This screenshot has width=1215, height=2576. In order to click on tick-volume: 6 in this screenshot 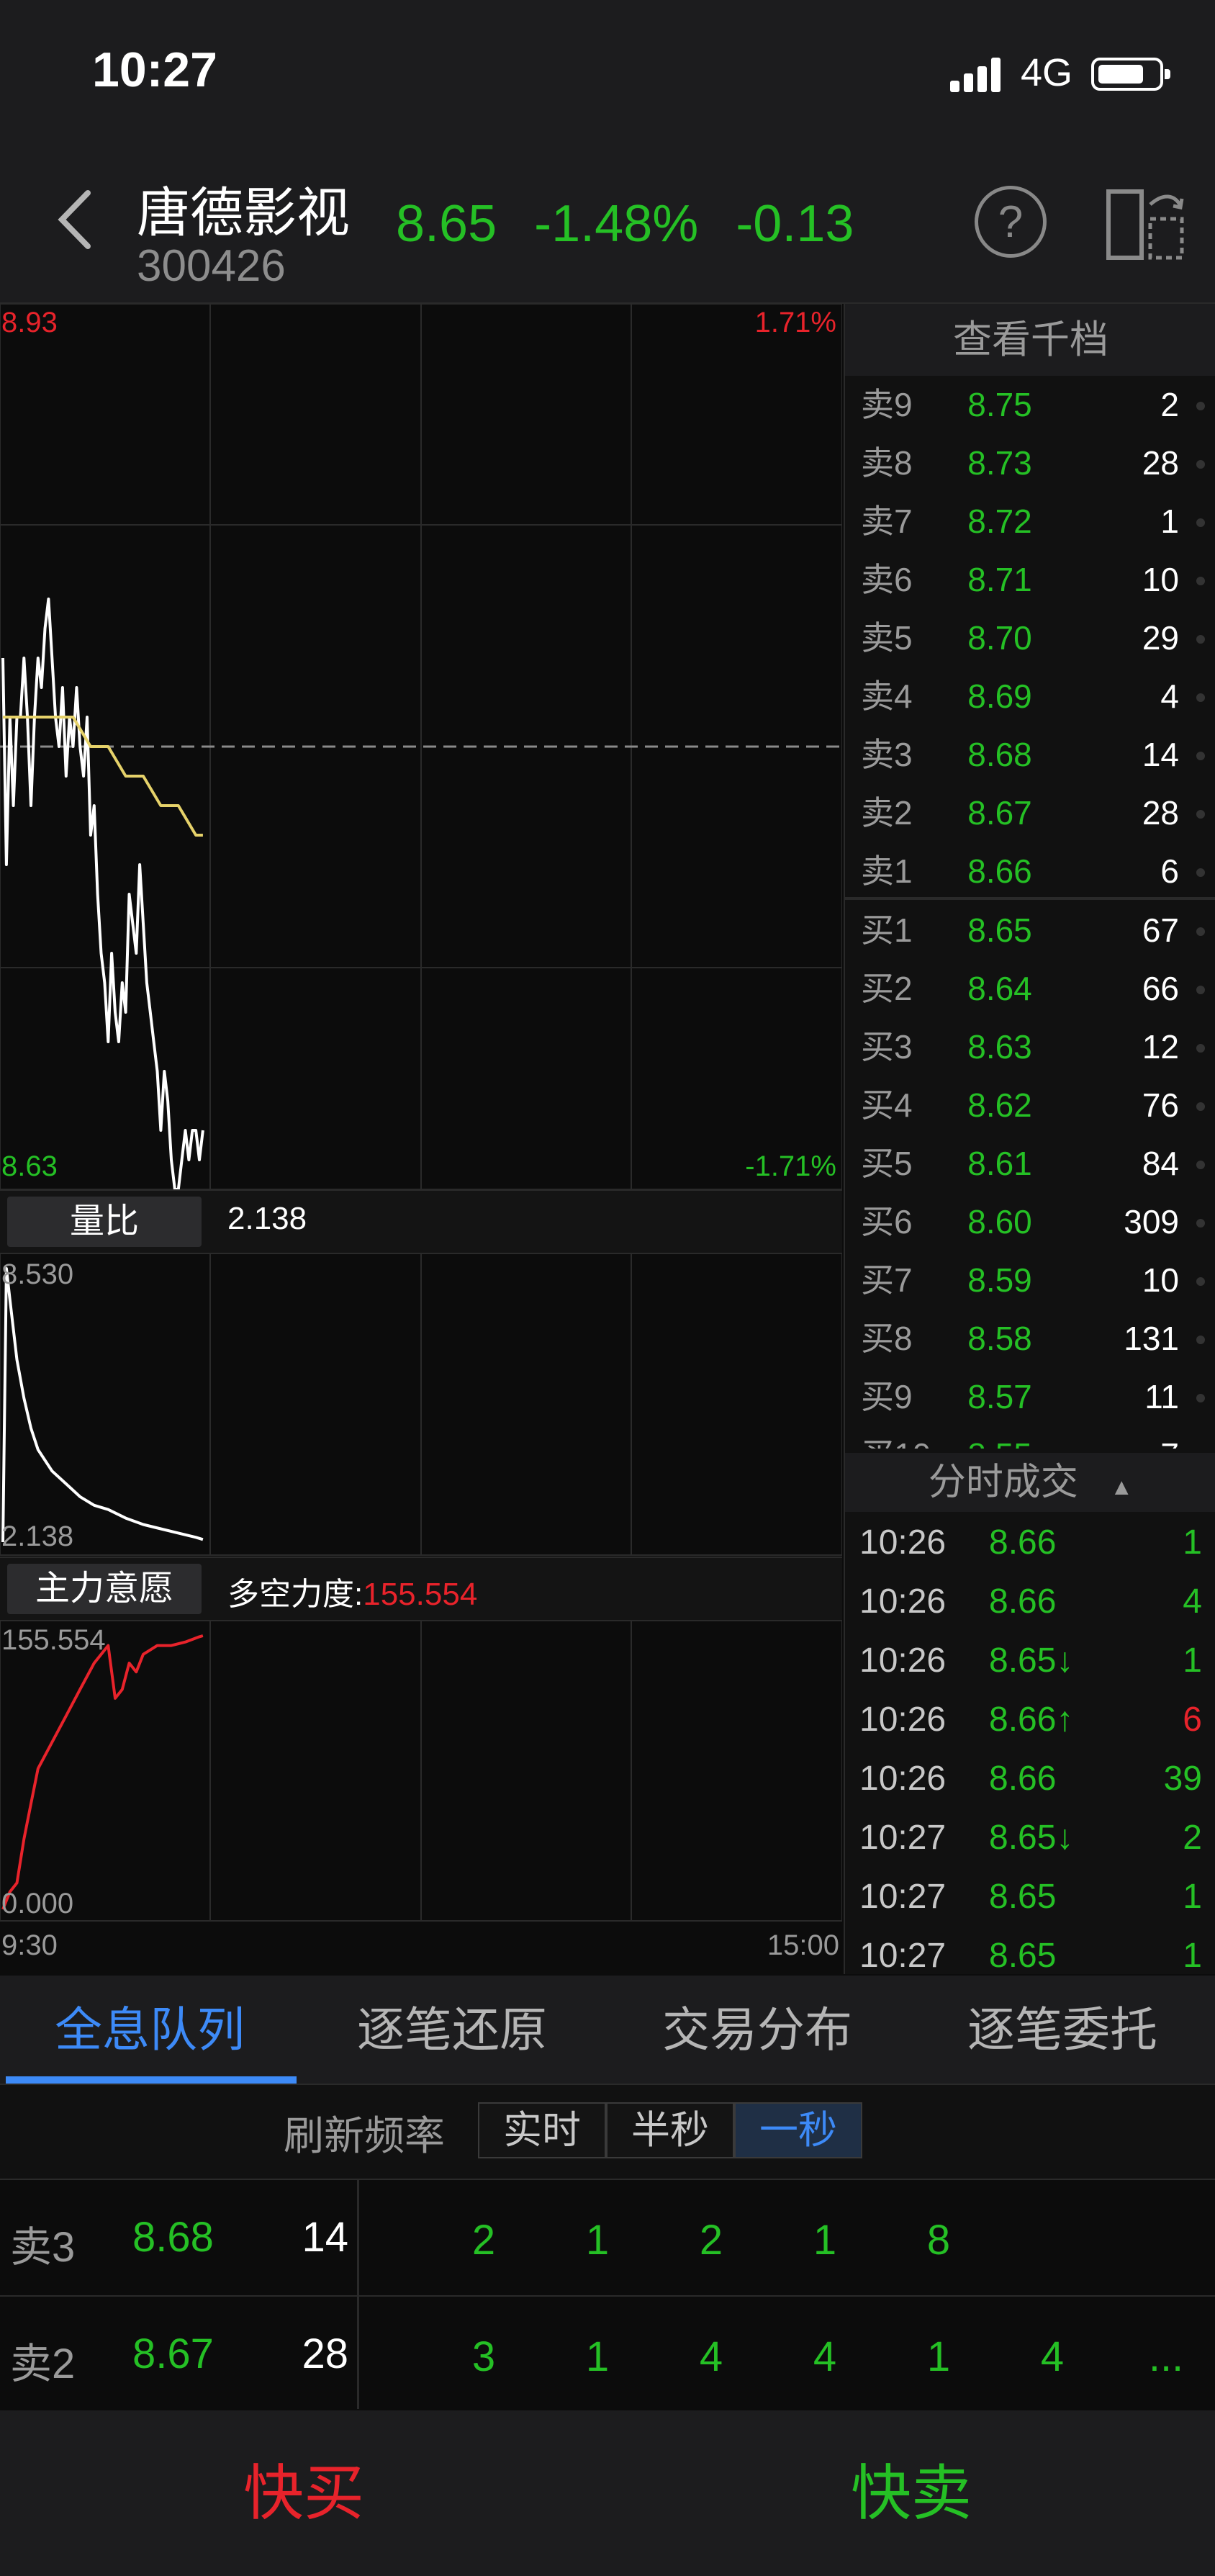, I will do `click(1192, 1720)`.